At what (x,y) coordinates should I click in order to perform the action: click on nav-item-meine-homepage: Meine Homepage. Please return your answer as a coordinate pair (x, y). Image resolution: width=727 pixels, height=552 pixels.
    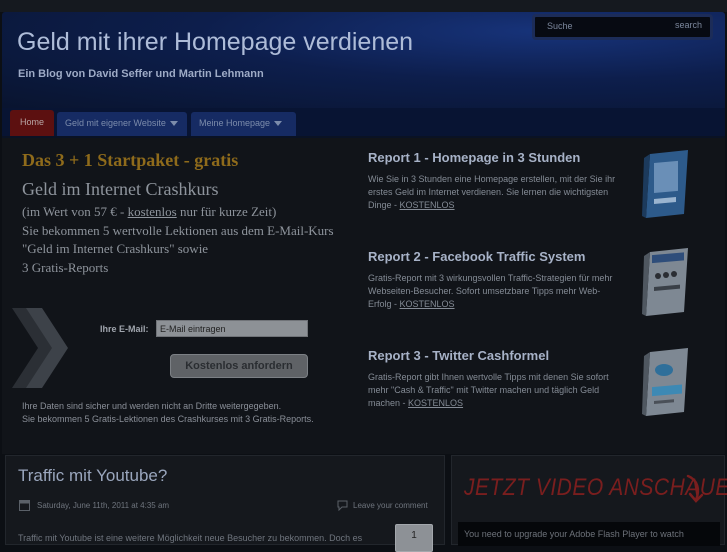
    Looking at the image, I should click on (243, 124).